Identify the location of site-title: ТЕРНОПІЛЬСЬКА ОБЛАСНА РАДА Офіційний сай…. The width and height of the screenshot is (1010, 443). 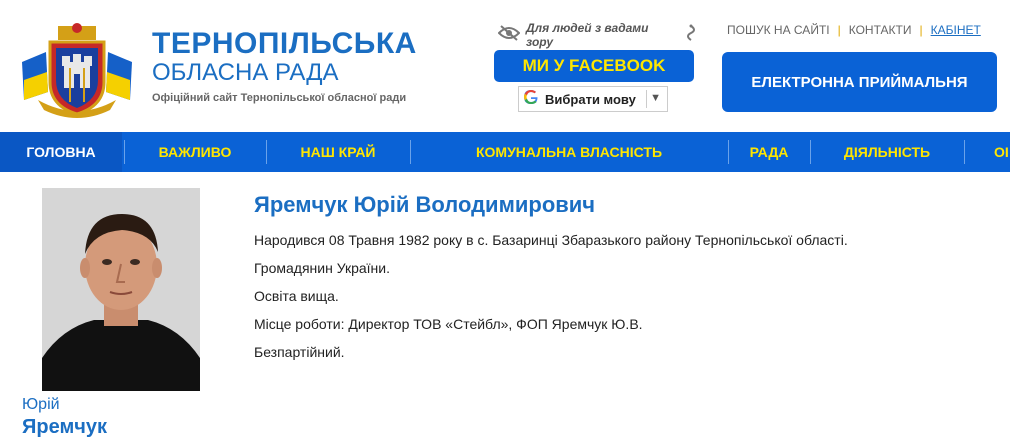
(284, 66).